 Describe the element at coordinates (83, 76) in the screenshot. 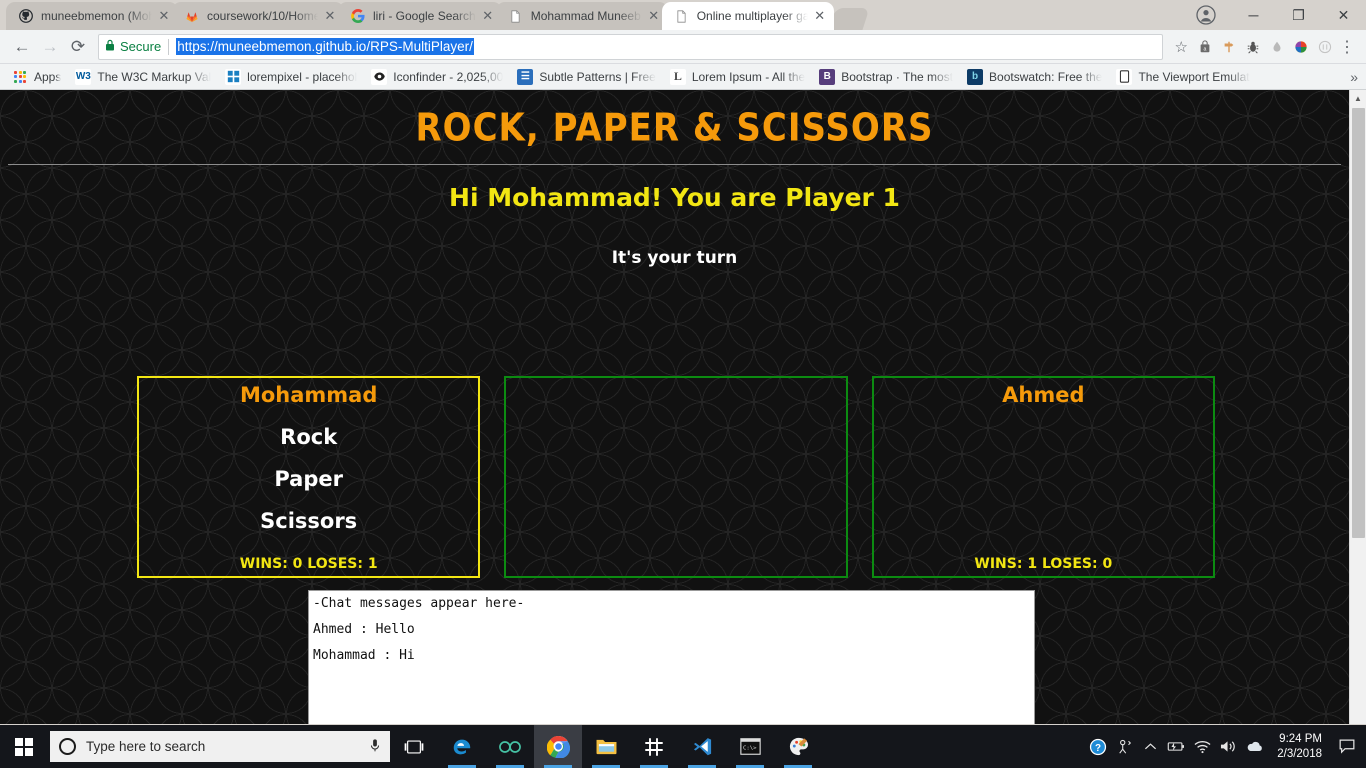

I see `w3c-icon: W3` at that location.